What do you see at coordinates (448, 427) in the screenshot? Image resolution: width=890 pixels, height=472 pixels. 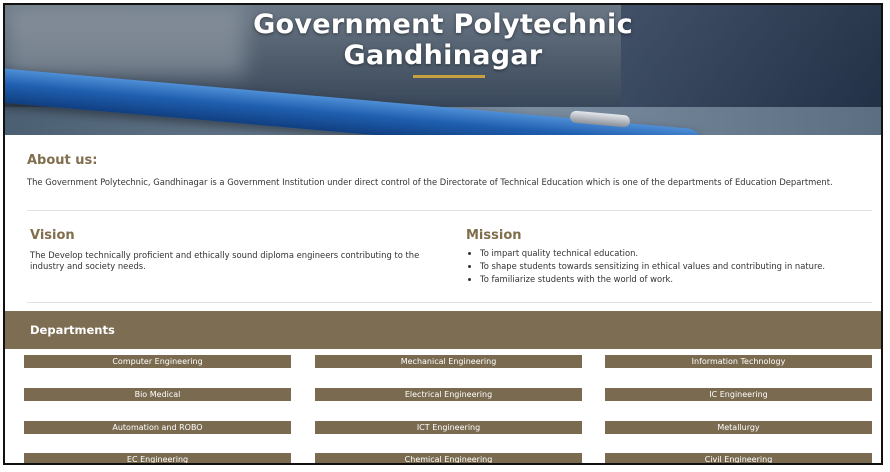 I see `dept-button-ict-engineering: ICT Engineering` at bounding box center [448, 427].